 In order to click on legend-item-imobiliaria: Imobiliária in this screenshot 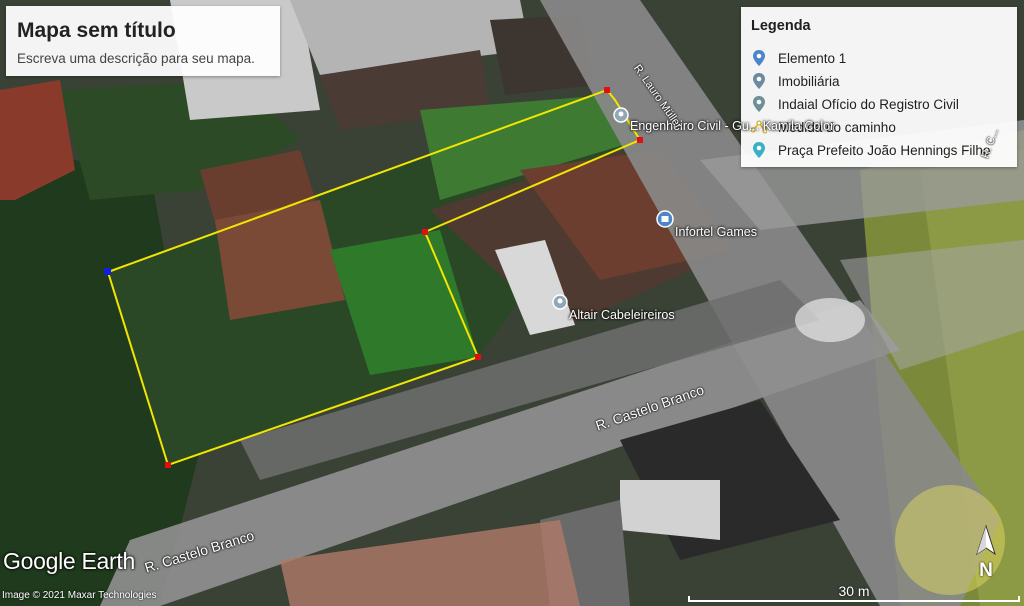, I will do `click(795, 81)`.